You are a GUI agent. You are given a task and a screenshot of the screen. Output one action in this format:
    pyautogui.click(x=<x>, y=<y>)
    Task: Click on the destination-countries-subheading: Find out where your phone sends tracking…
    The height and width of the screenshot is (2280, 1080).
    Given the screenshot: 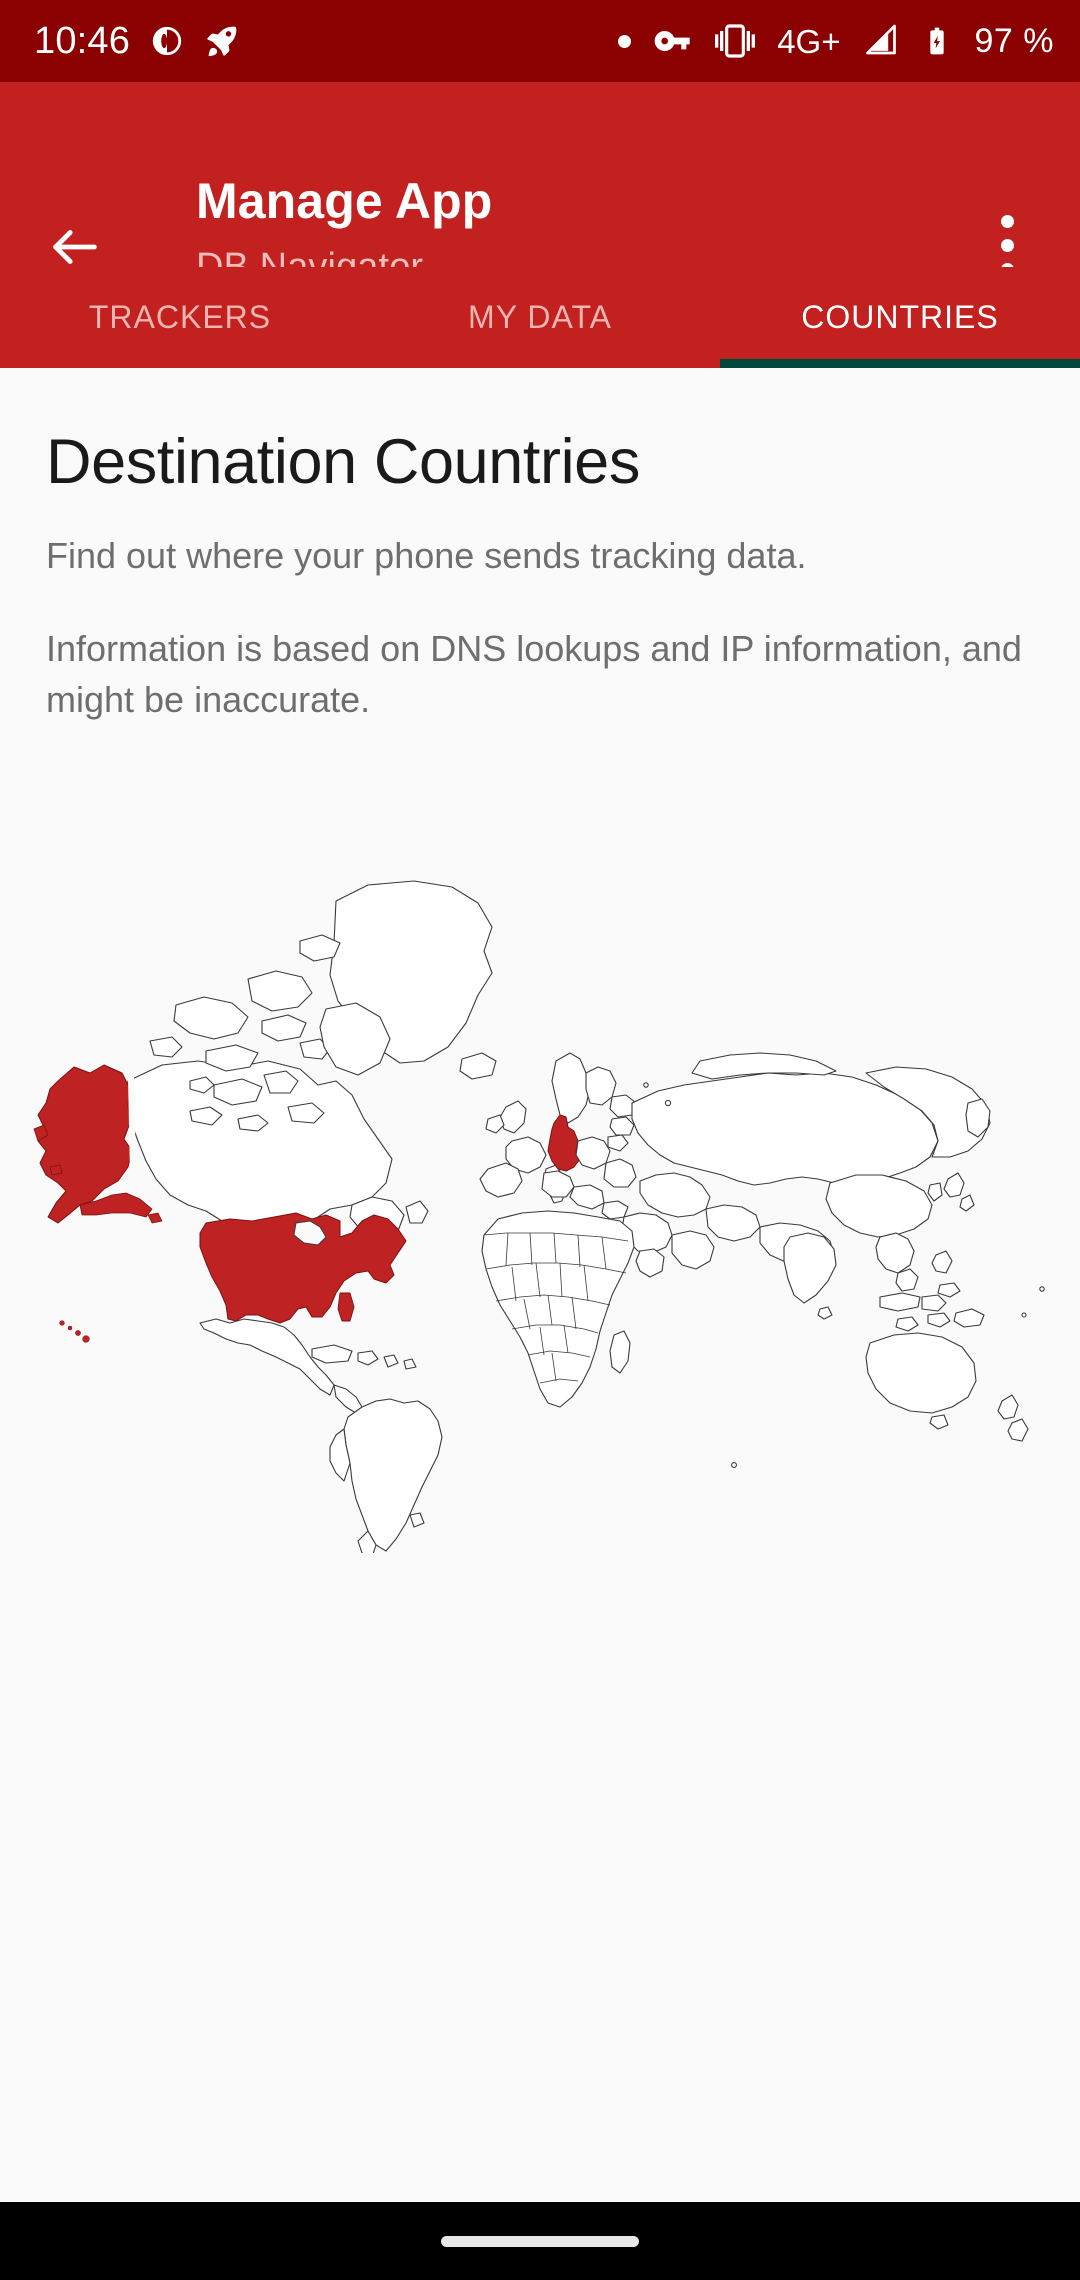 What is the action you would take?
    pyautogui.click(x=426, y=555)
    